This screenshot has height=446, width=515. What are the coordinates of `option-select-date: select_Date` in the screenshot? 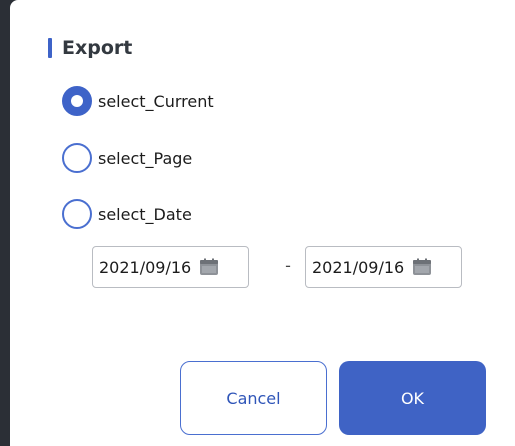 It's located at (127, 214).